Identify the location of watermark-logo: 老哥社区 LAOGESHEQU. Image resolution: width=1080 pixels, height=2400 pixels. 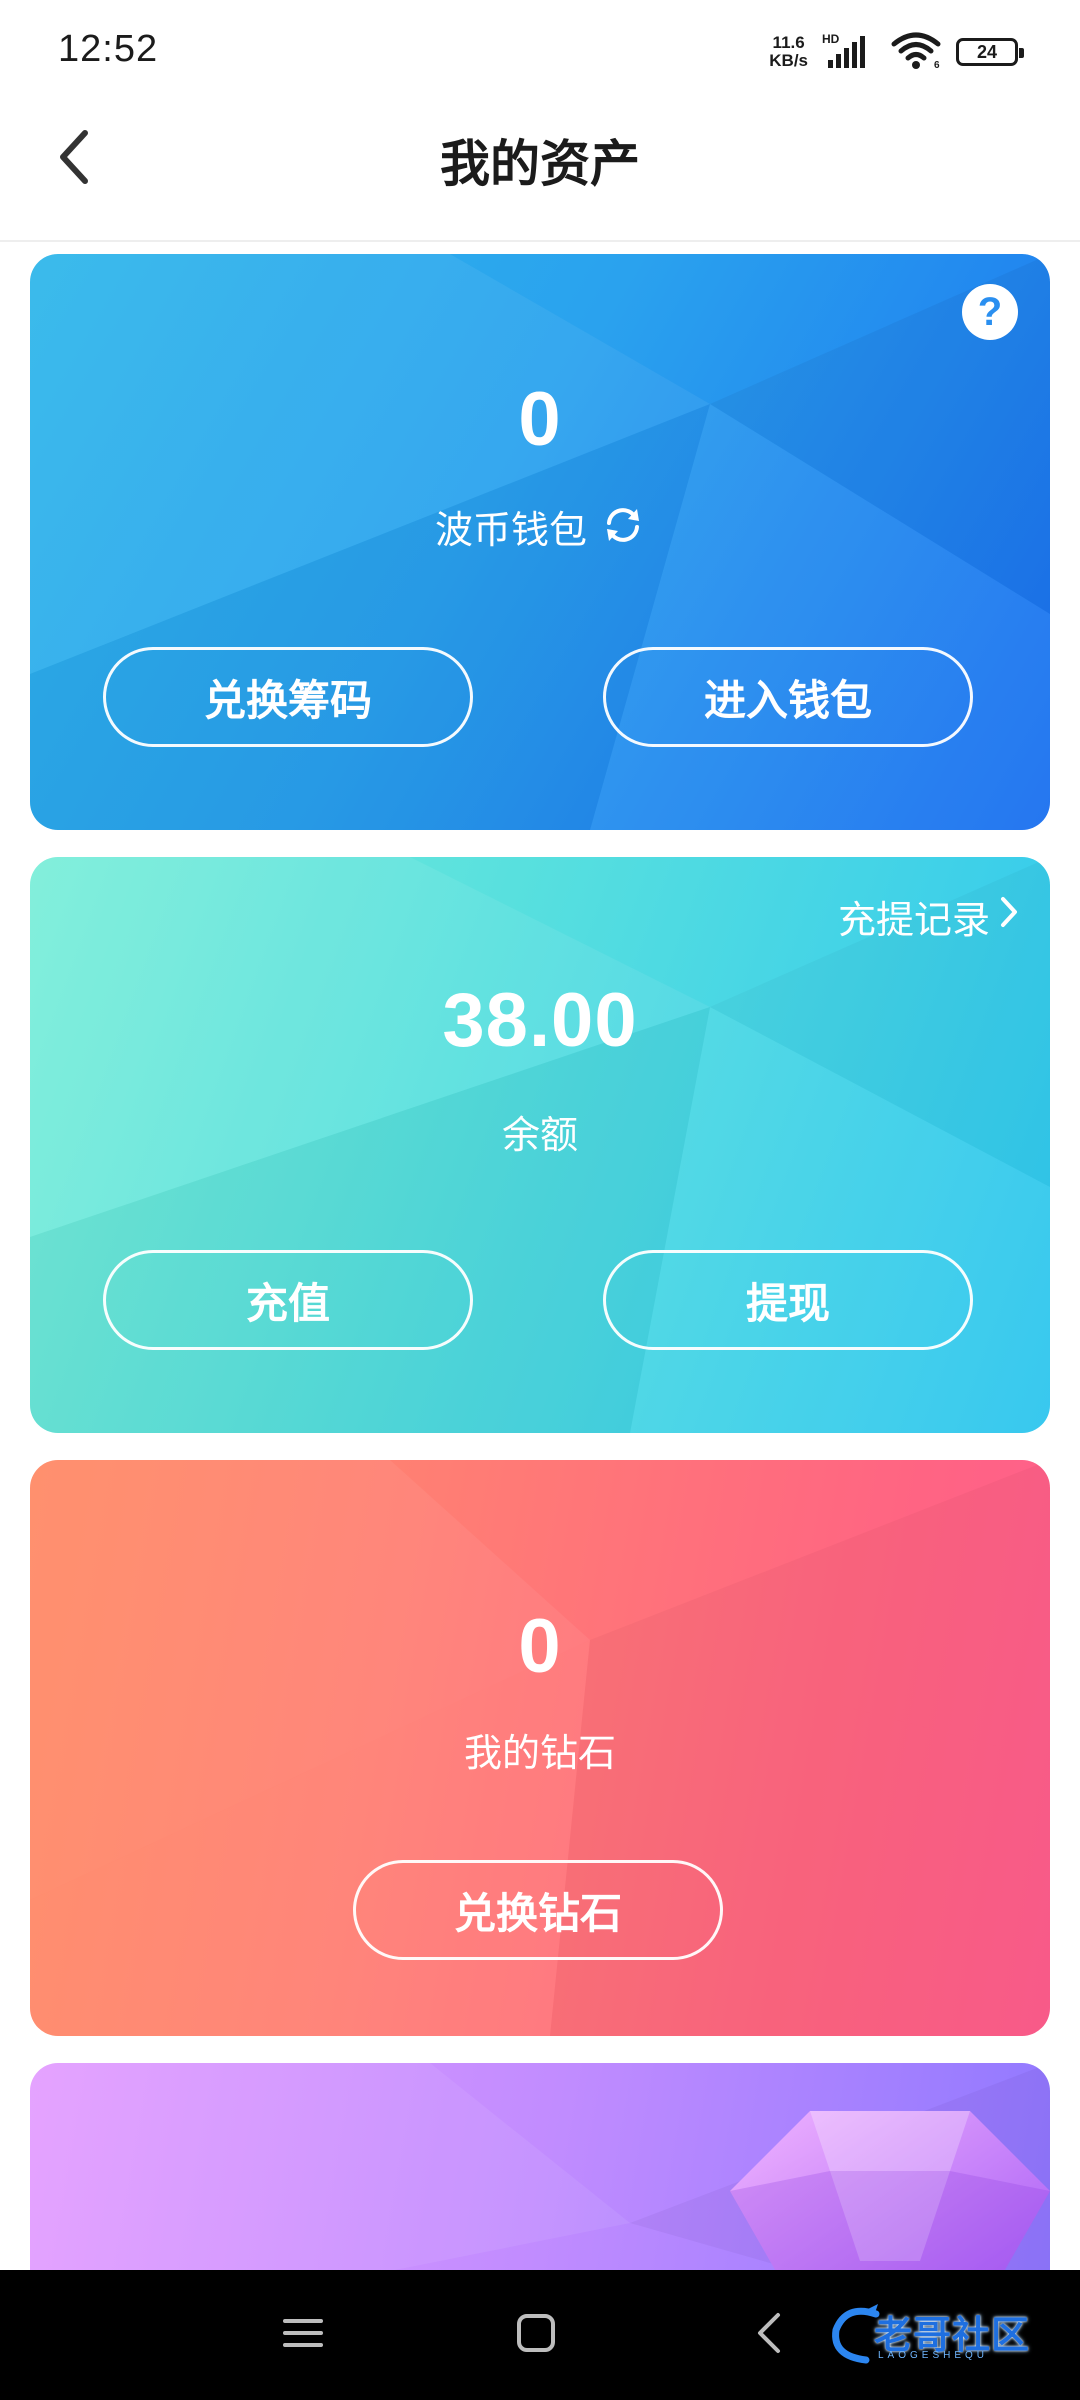
(946, 2335).